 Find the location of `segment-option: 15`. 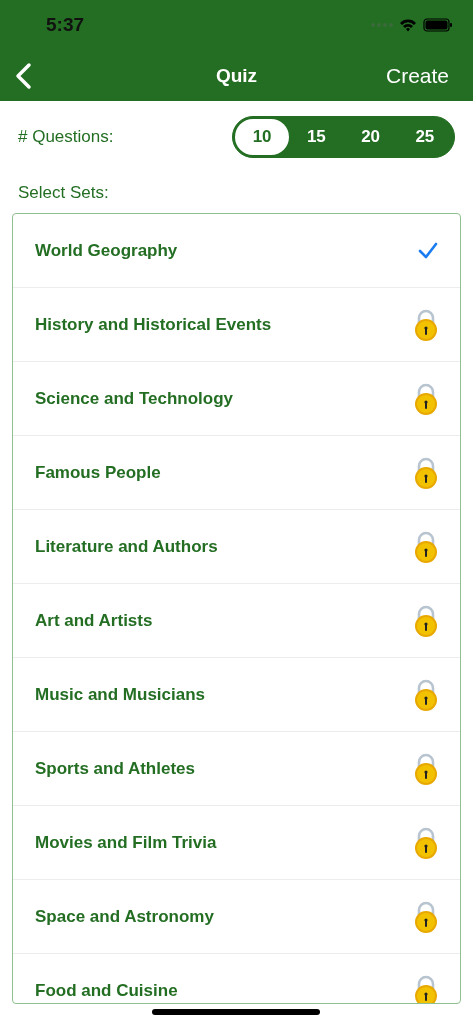

segment-option: 15 is located at coordinates (316, 137).